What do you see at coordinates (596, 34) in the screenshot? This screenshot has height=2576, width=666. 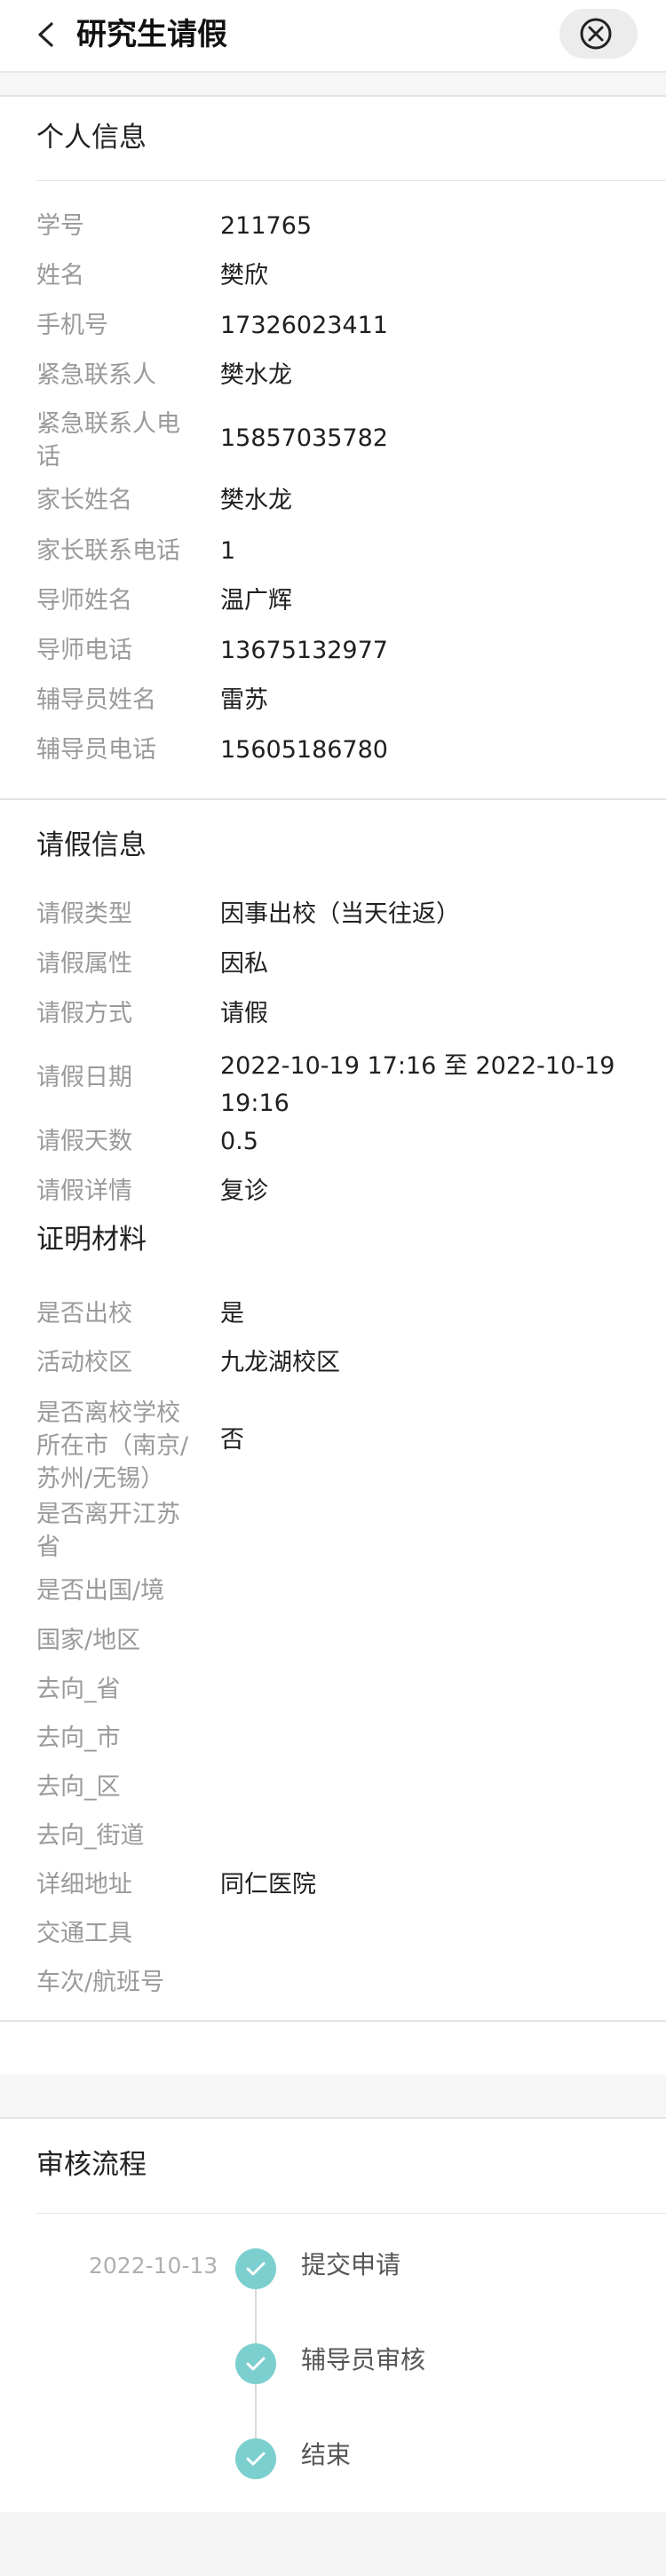 I see `close-icon` at bounding box center [596, 34].